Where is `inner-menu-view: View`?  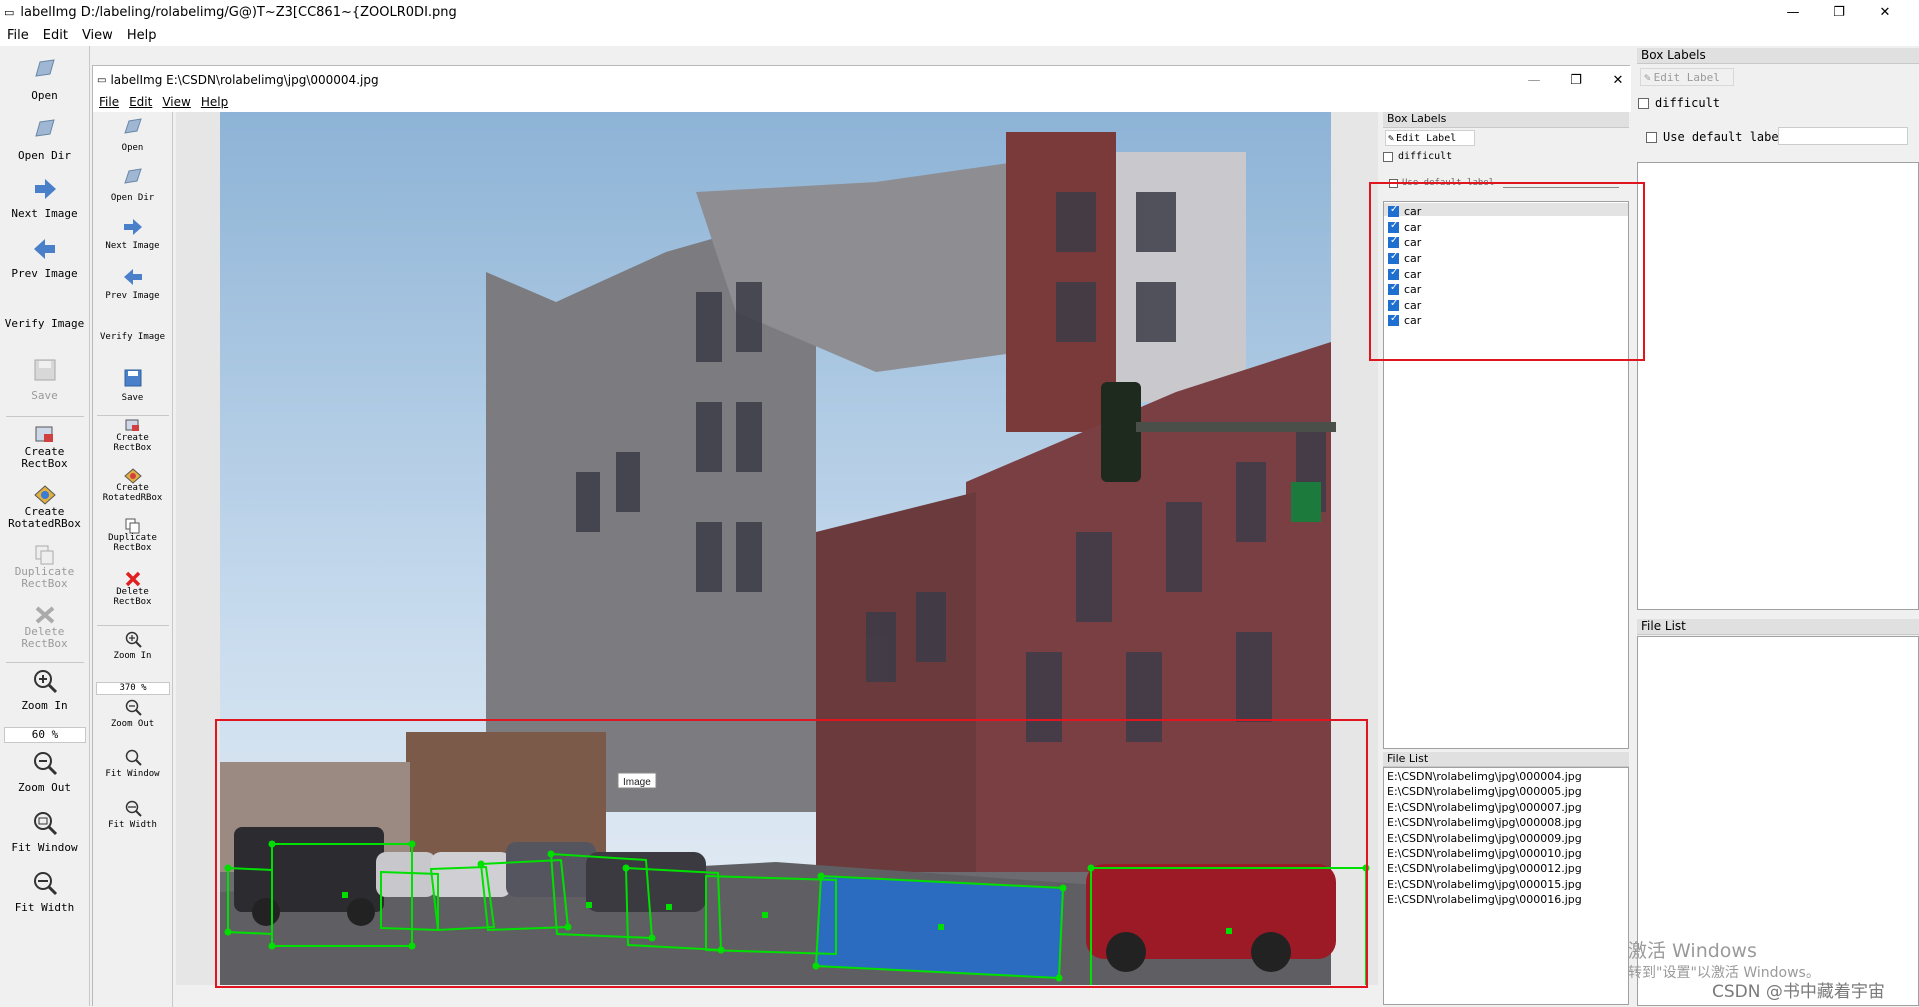 inner-menu-view: View is located at coordinates (176, 102).